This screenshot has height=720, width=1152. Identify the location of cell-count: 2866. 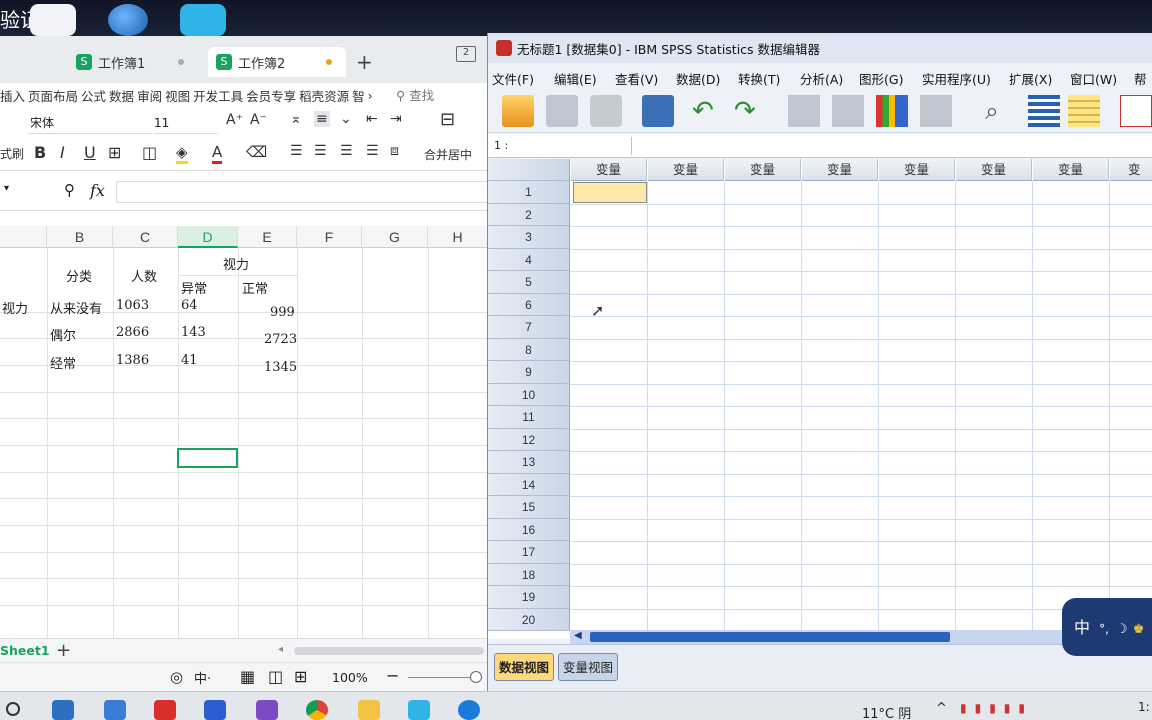
(132, 332).